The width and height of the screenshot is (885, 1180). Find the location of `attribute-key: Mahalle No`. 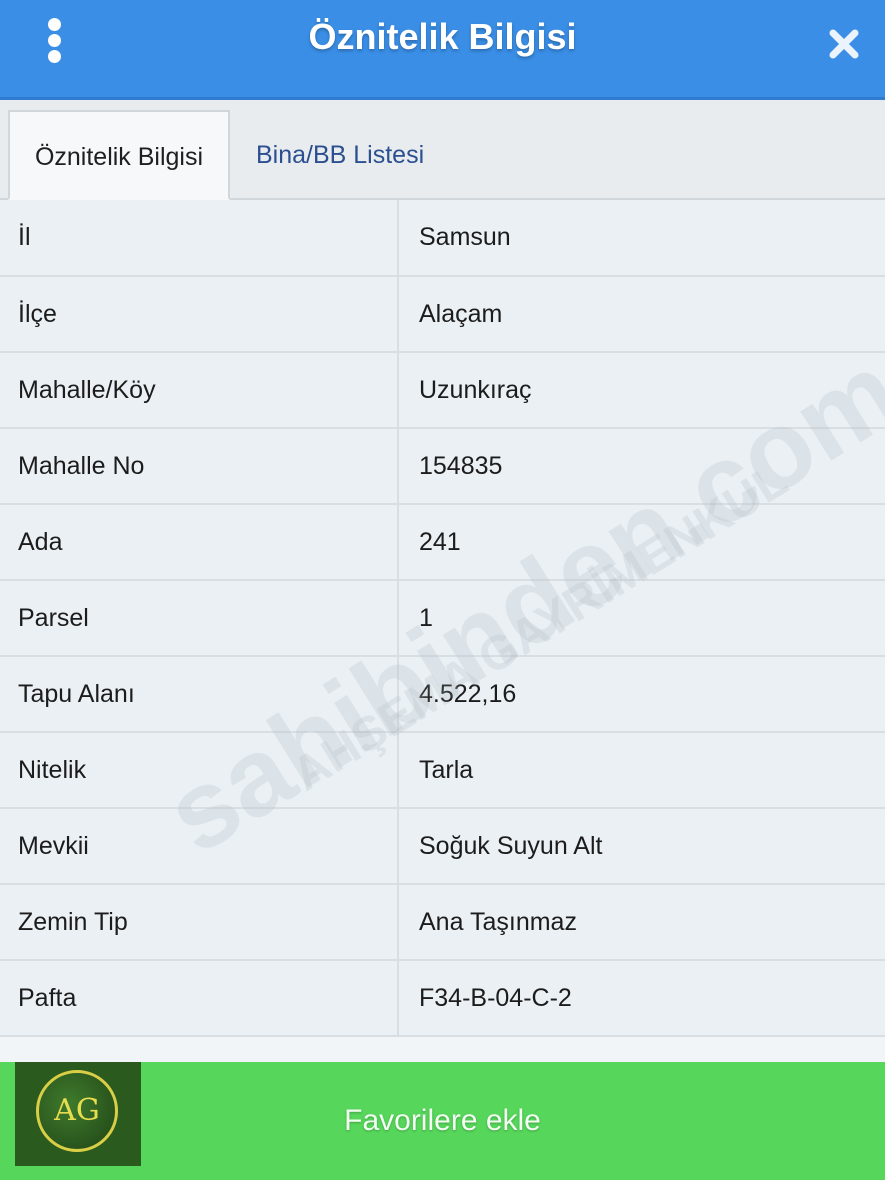

attribute-key: Mahalle No is located at coordinates (199, 466).